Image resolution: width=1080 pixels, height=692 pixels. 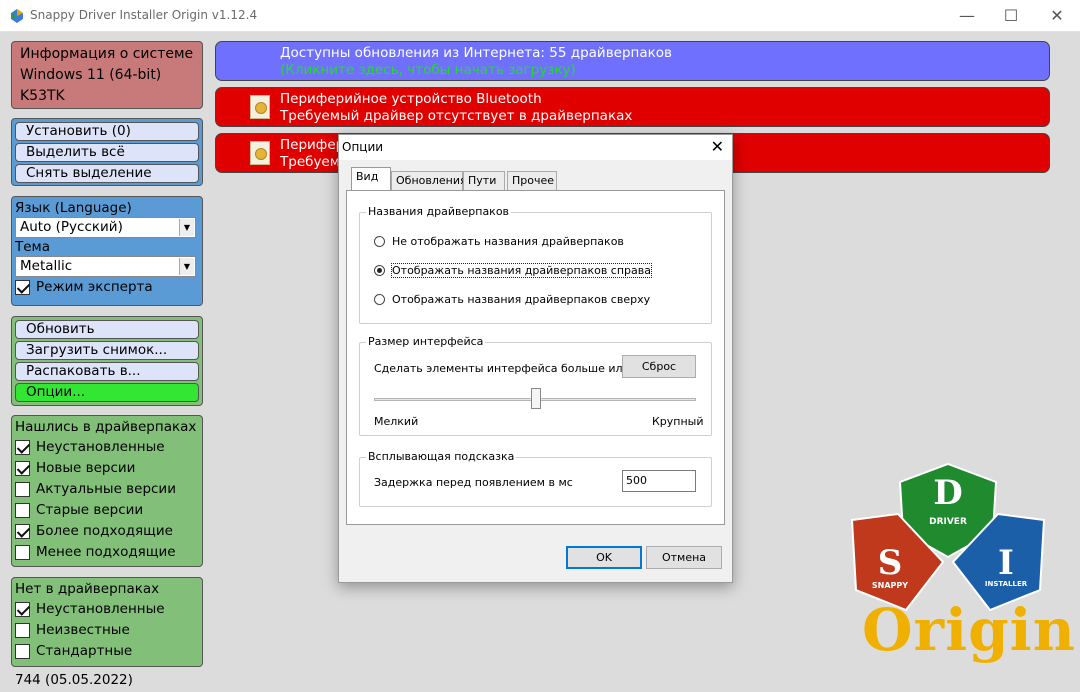 I want to click on system-info-title: Информация о системе, so click(x=107, y=54).